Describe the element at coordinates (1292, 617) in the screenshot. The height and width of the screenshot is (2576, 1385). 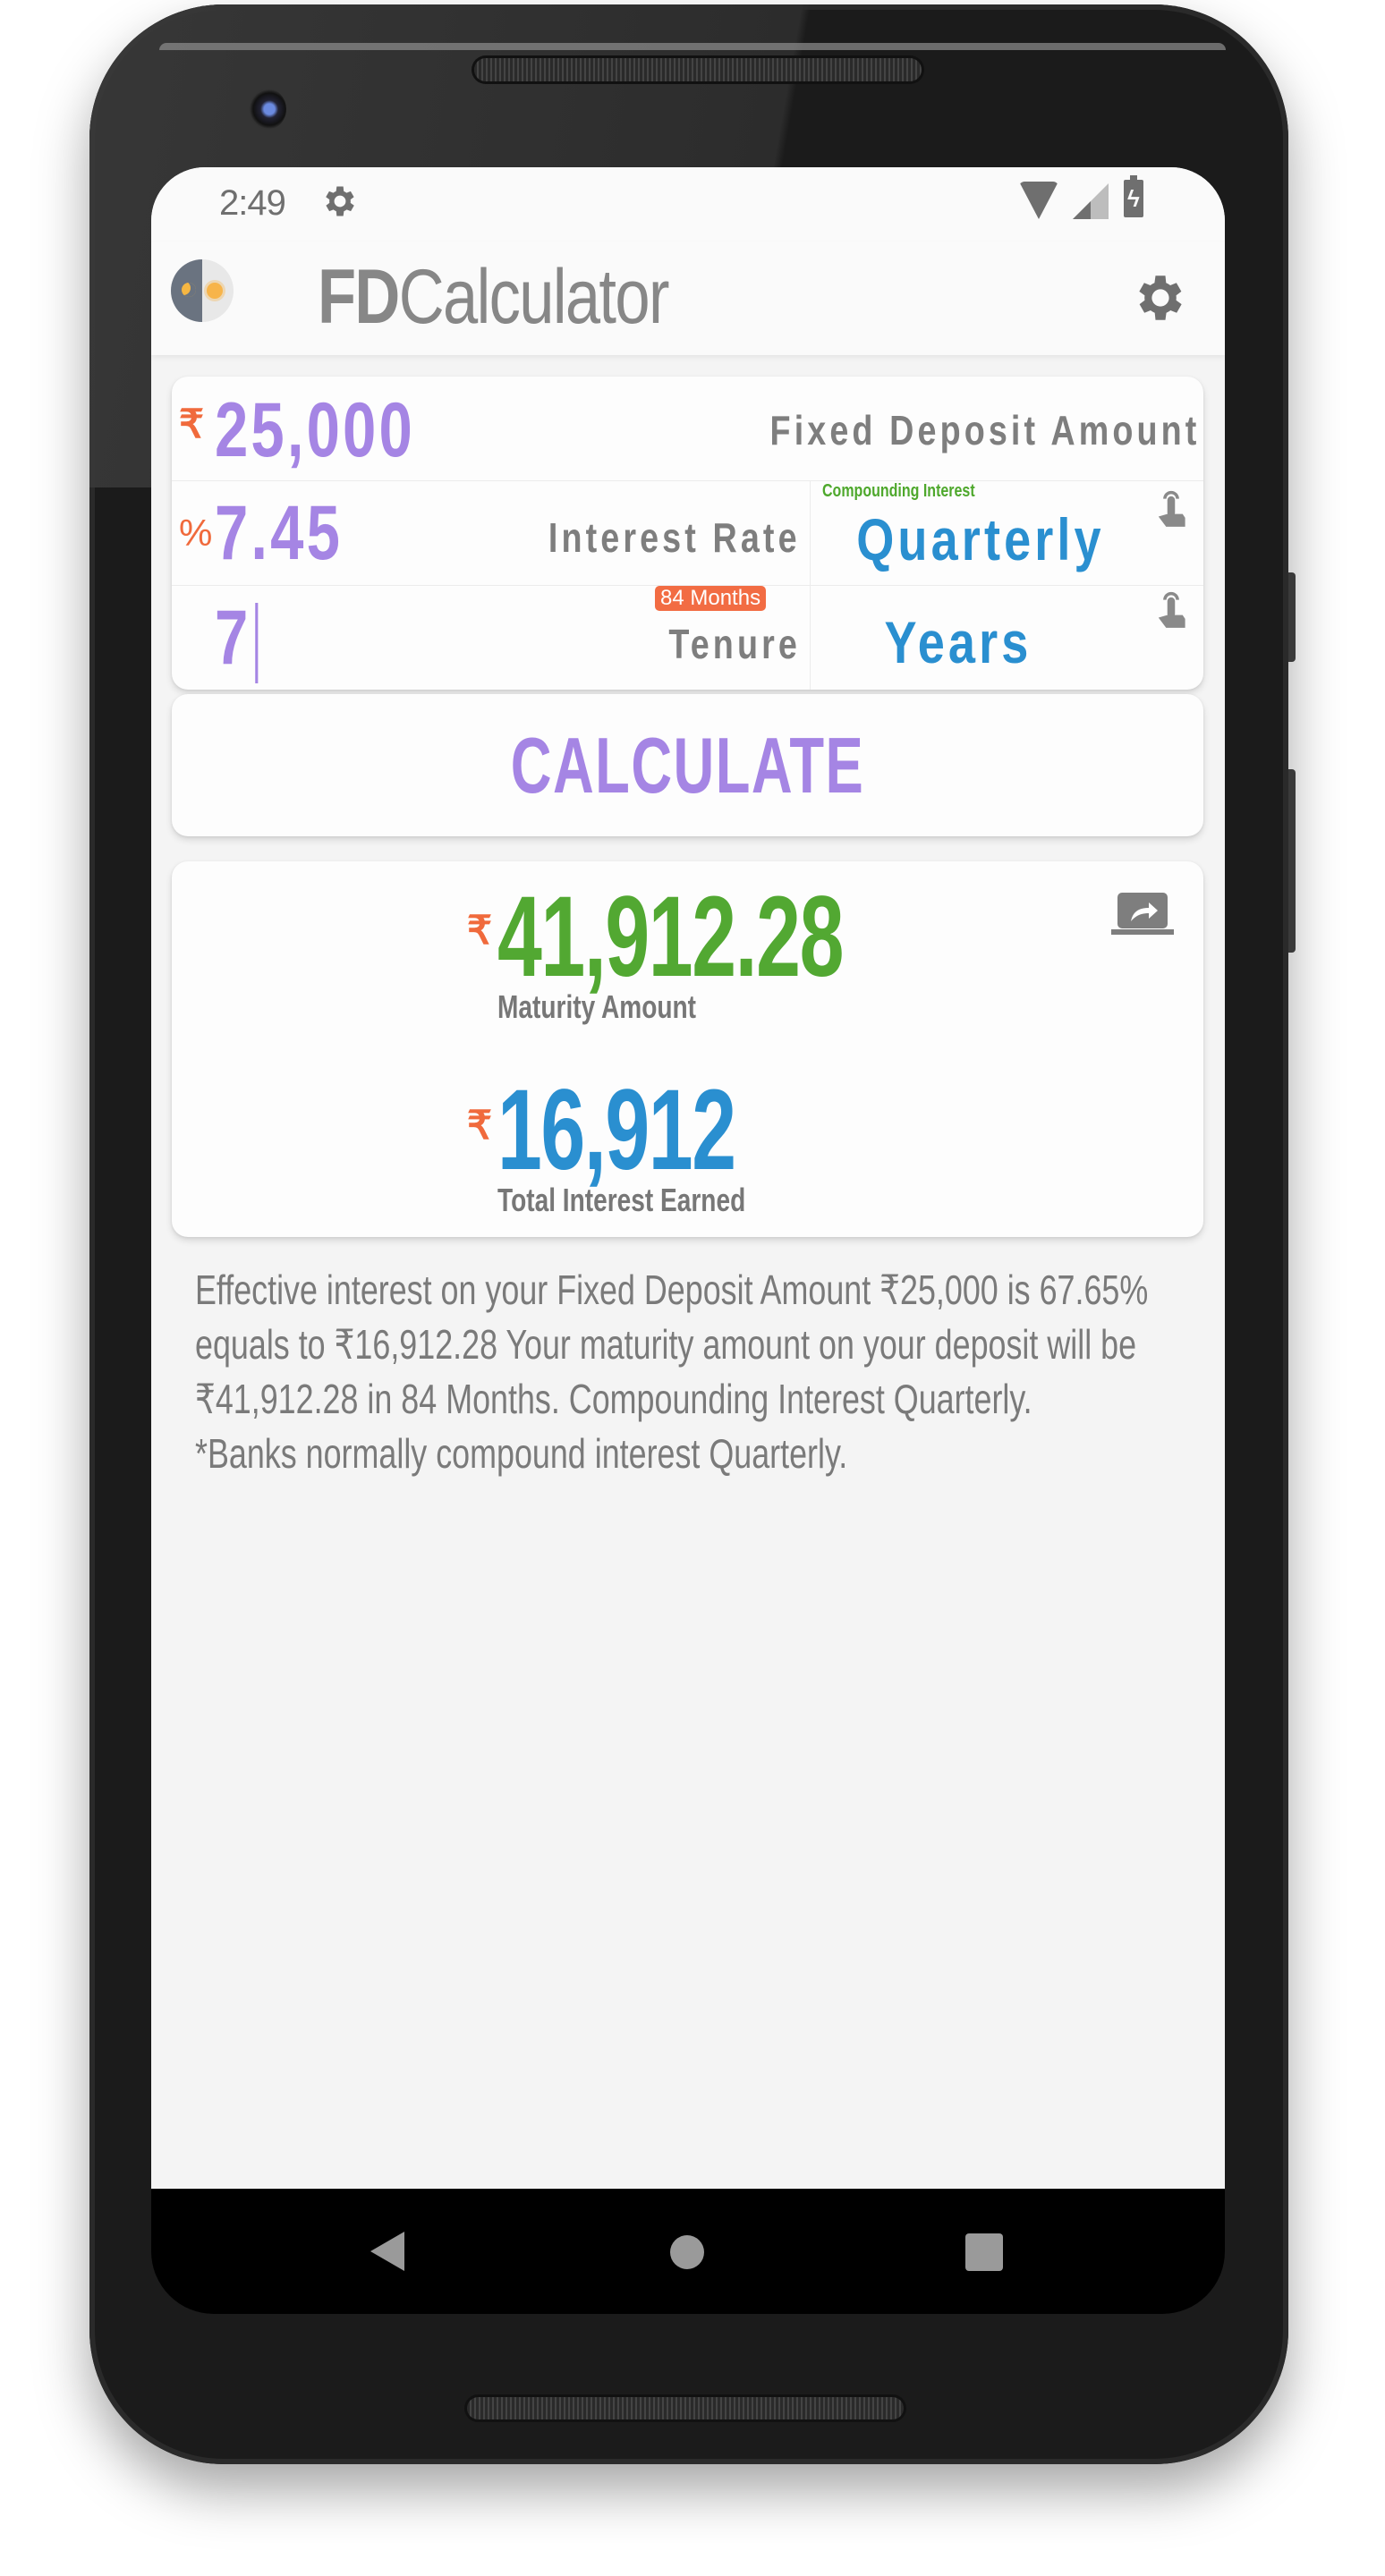
I see `power-button` at that location.